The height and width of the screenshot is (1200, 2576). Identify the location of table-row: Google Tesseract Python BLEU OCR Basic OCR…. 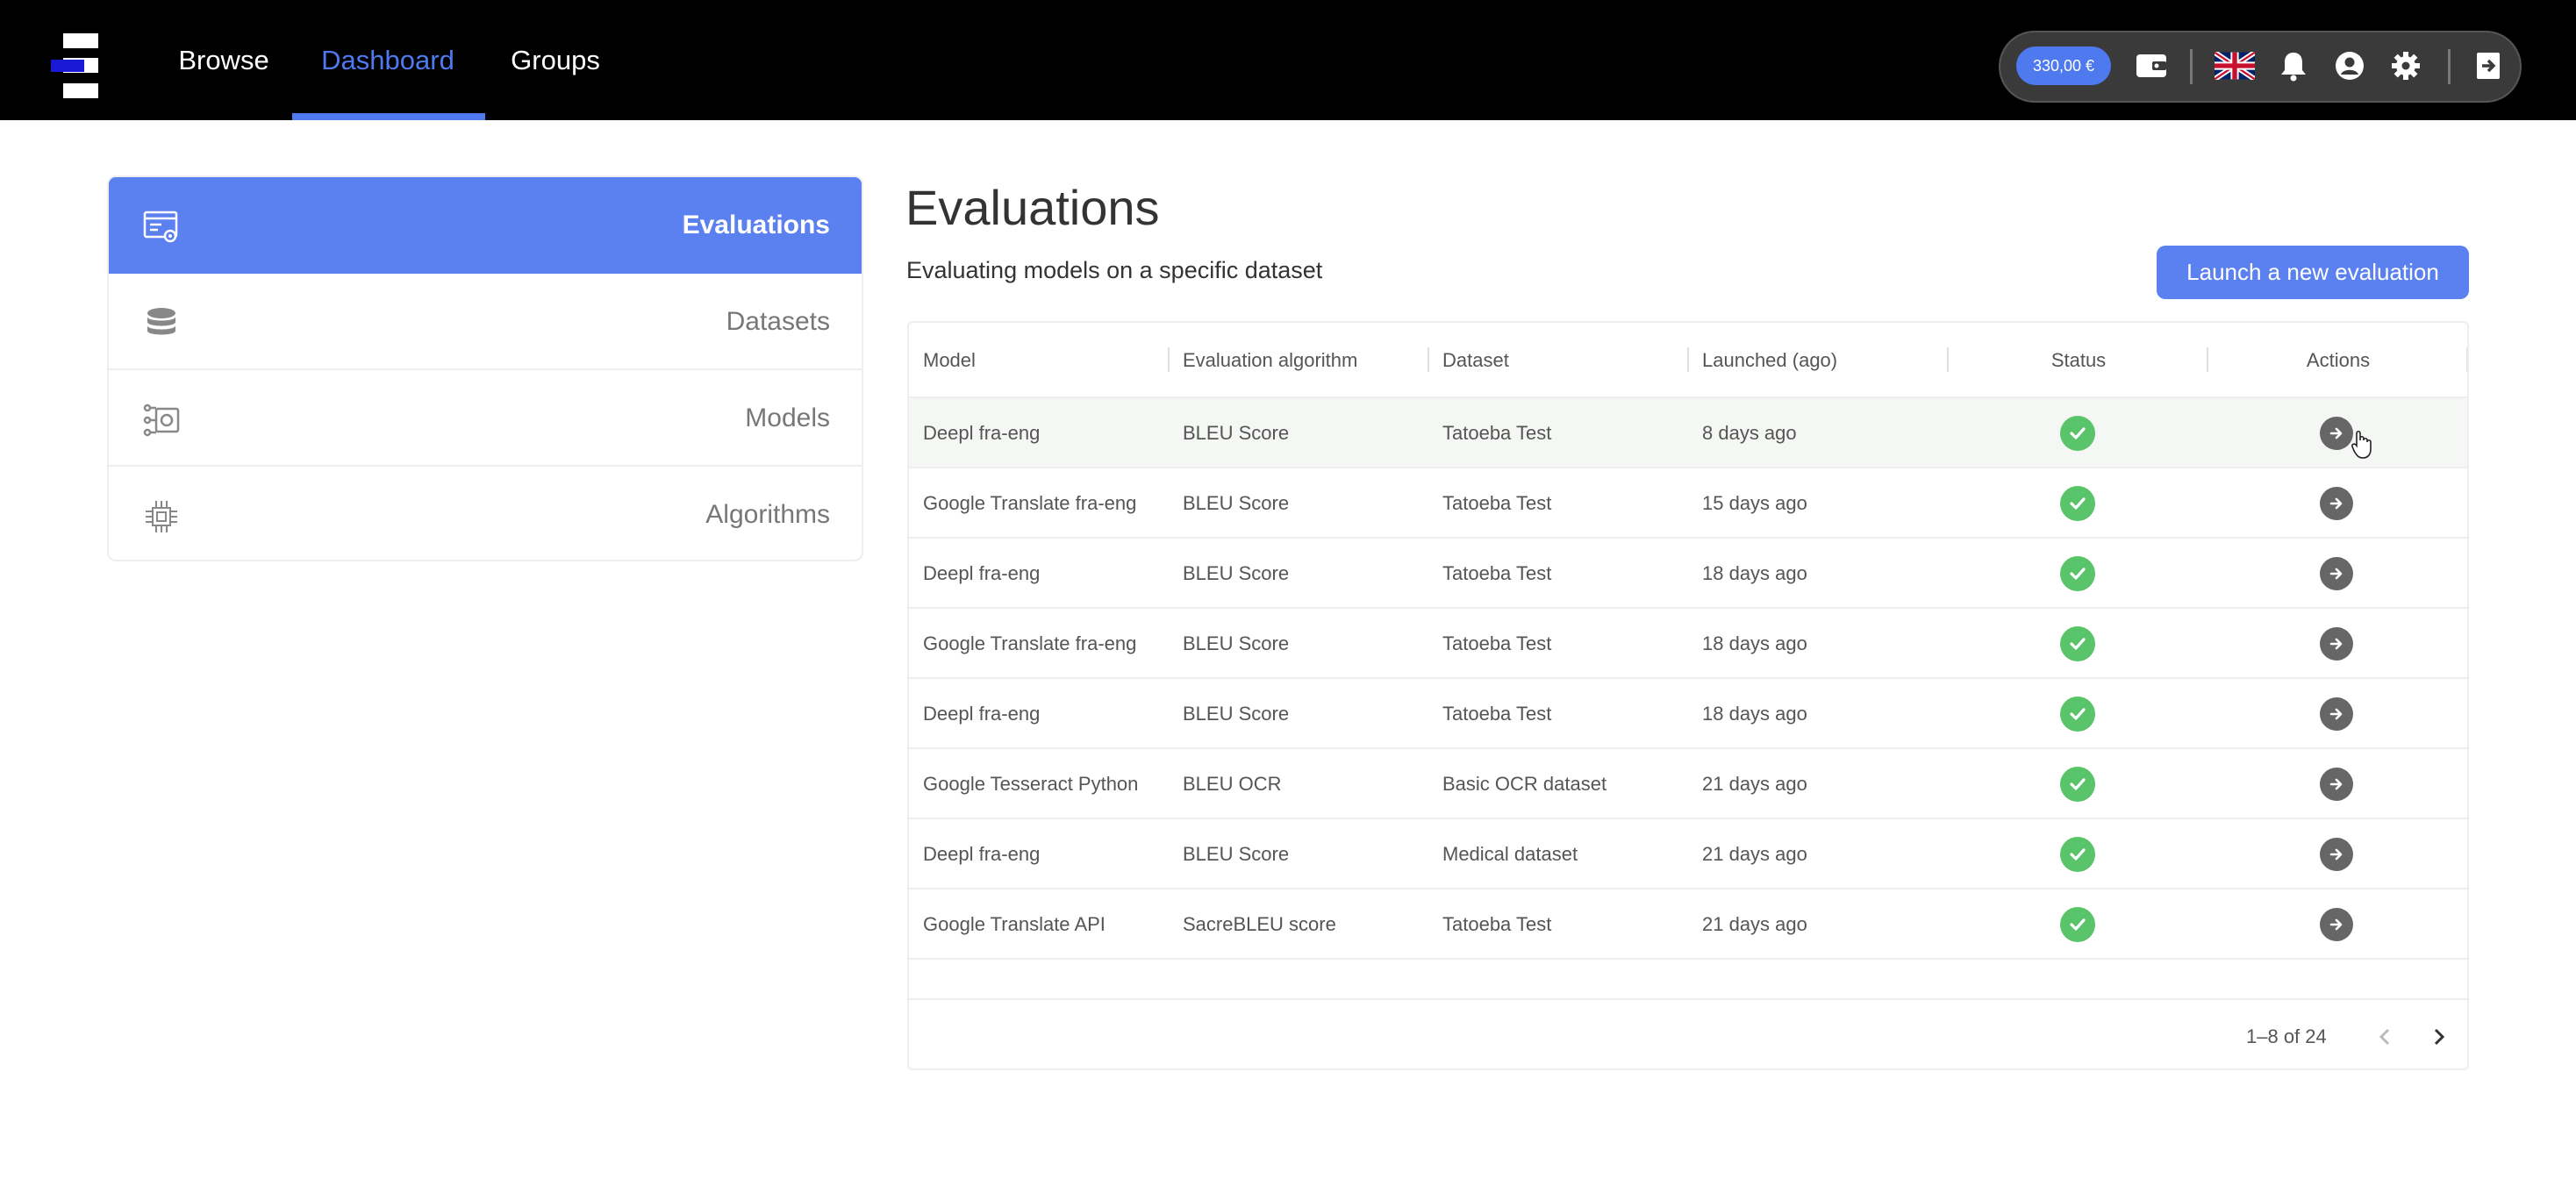
(1688, 784).